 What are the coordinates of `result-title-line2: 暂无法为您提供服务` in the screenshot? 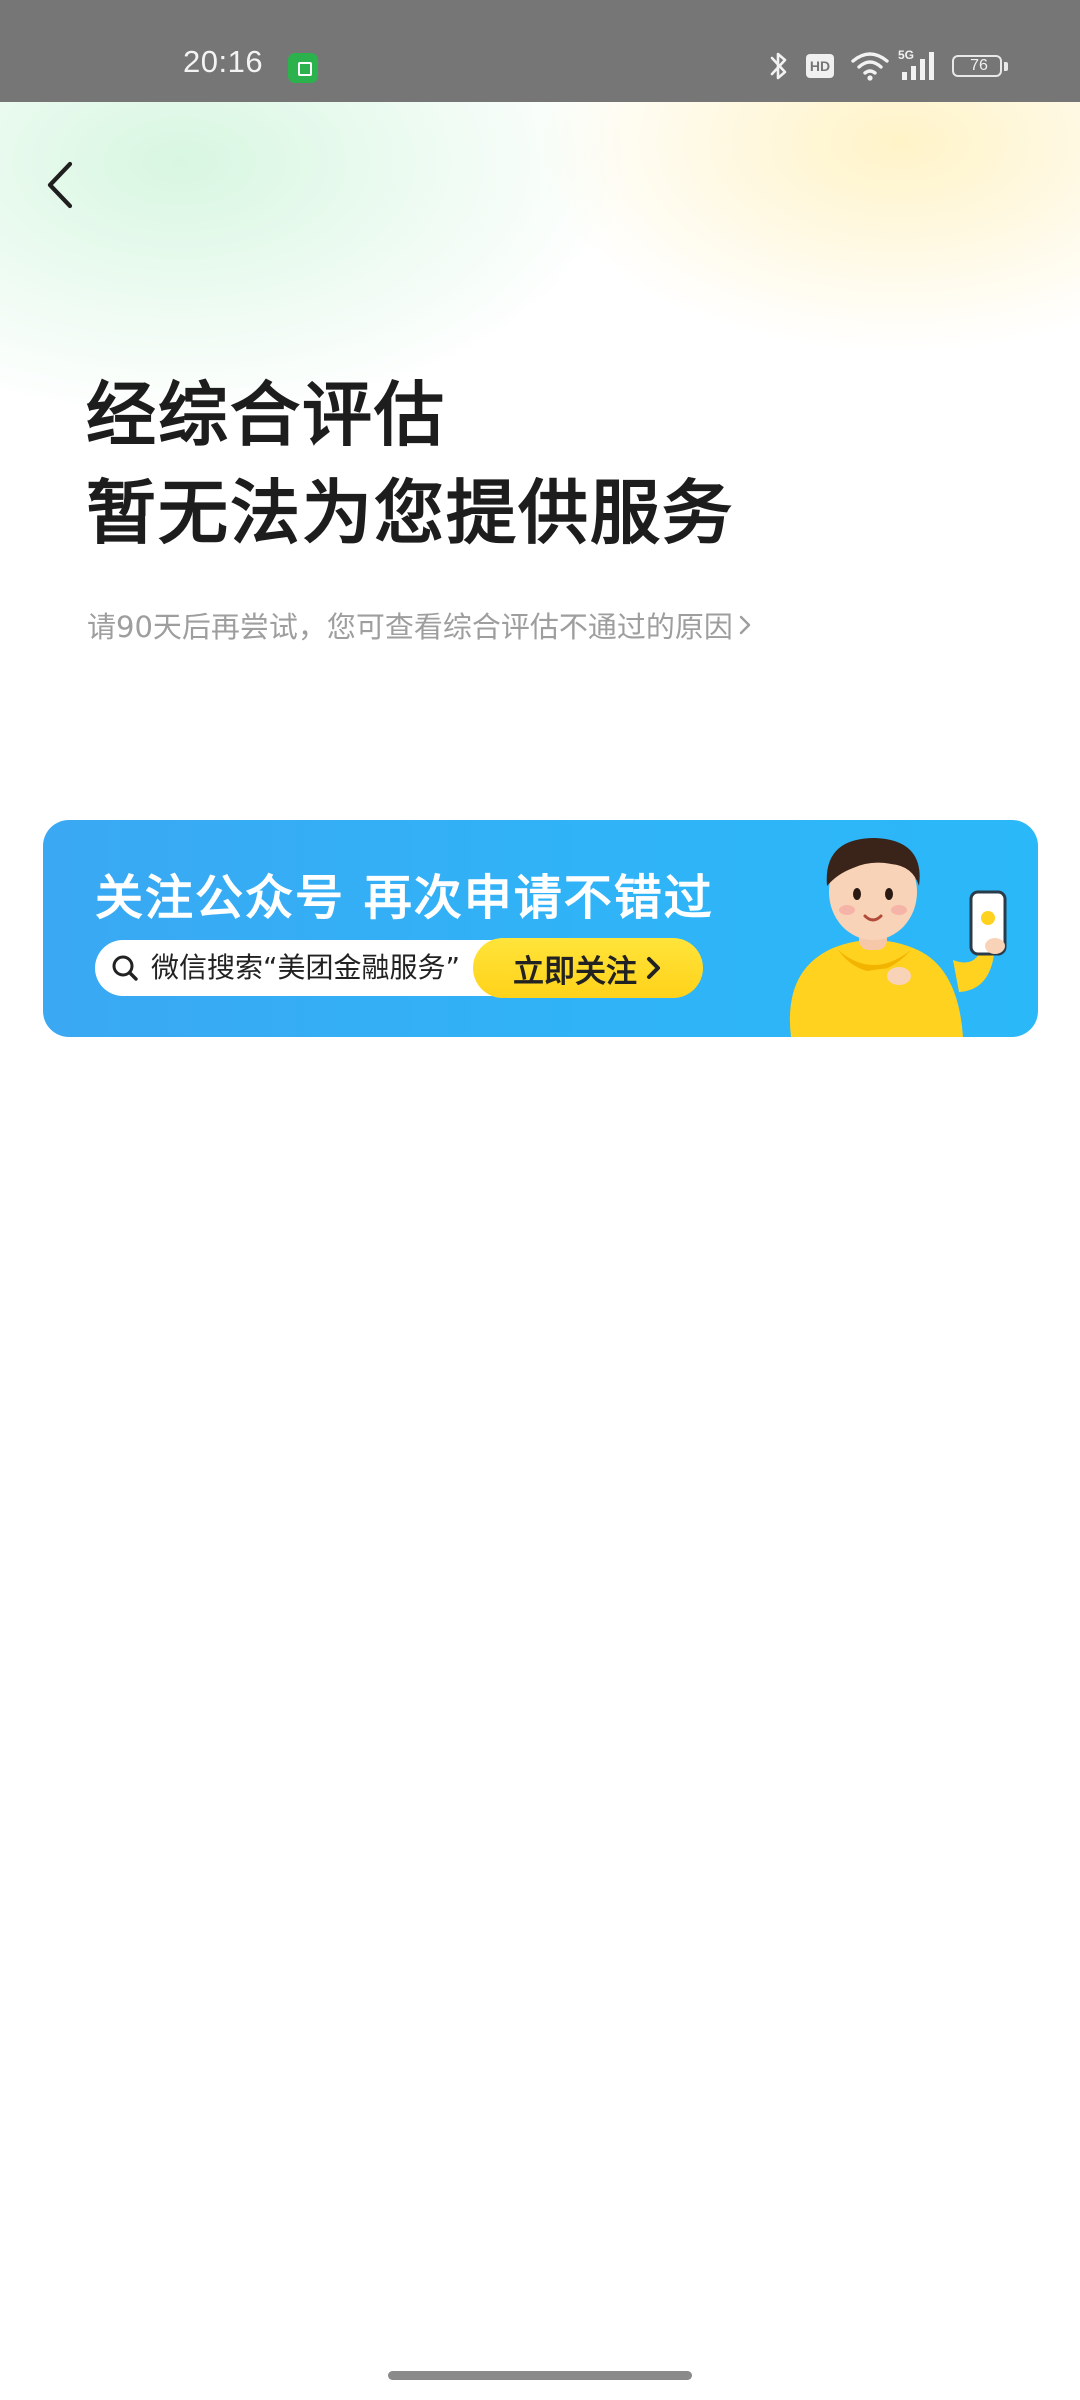 It's located at (410, 513).